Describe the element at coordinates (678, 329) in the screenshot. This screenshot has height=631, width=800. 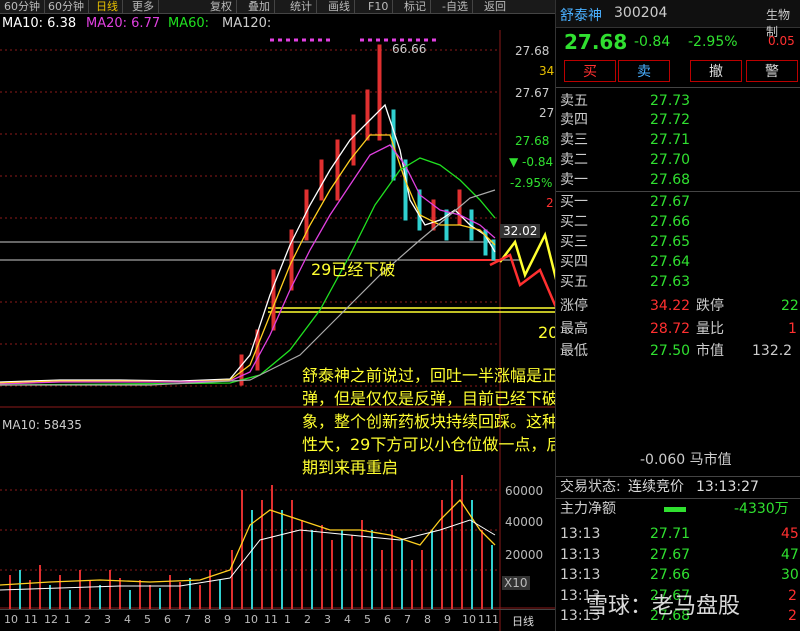
I see `stat-row-high: 最高 28.72 量比 1` at that location.